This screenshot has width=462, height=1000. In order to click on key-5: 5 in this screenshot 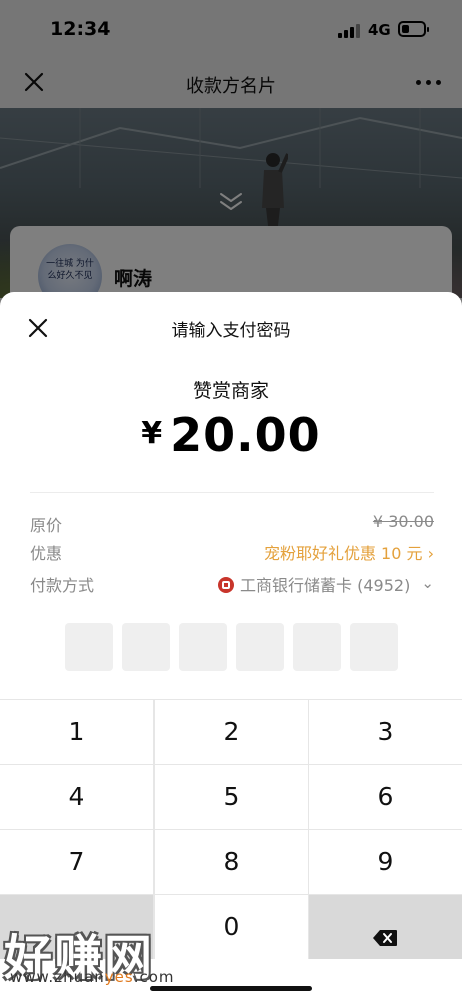, I will do `click(231, 797)`.